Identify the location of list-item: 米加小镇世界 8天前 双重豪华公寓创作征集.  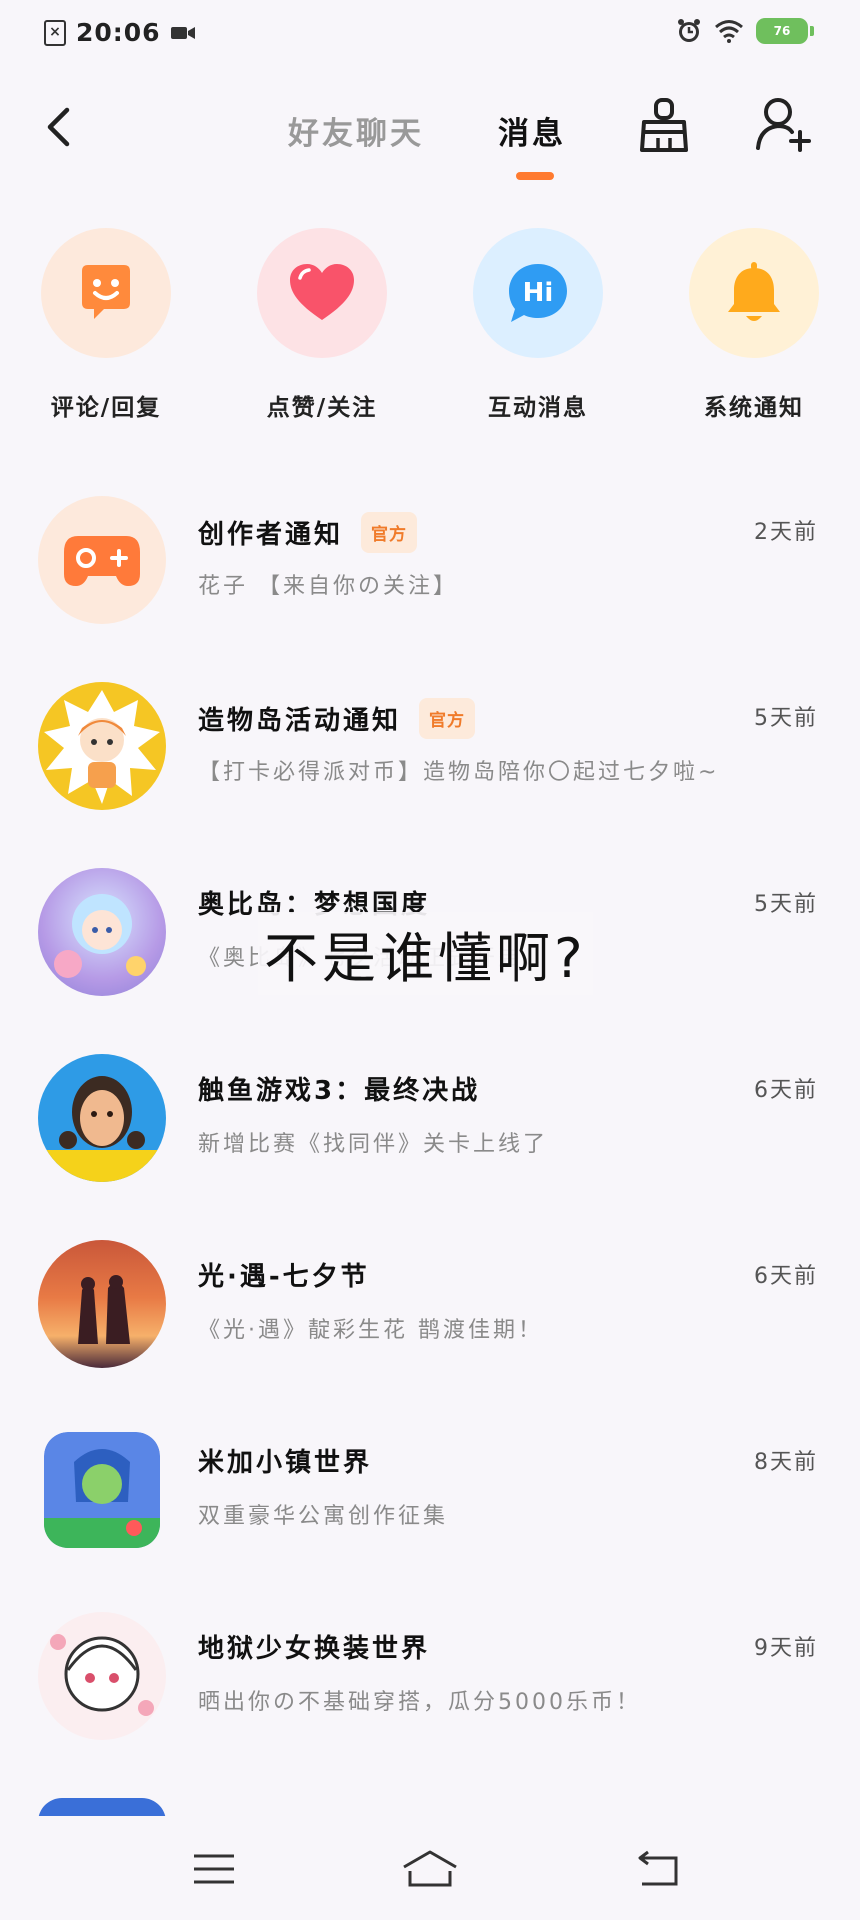
(430, 1513).